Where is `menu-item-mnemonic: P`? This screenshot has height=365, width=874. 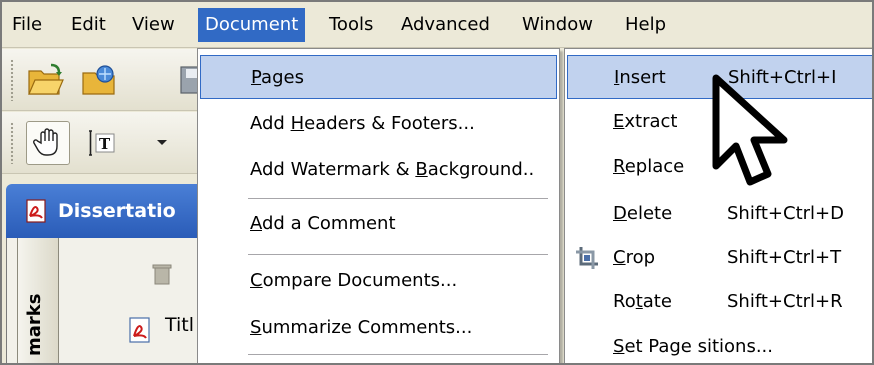
menu-item-mnemonic: P is located at coordinates (256, 77).